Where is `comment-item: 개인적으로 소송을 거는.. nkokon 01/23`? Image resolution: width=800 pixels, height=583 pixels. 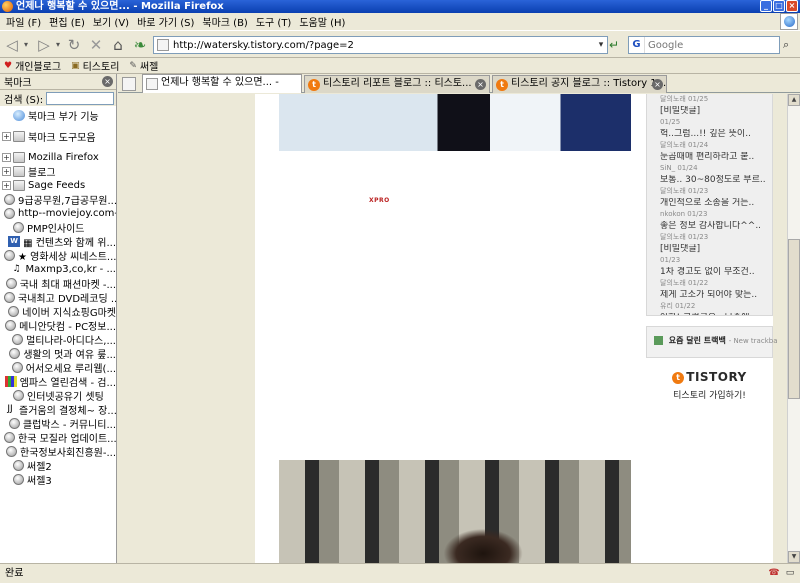
comment-item: 개인적으로 소송을 거는.. nkokon 01/23 is located at coordinates (714, 209).